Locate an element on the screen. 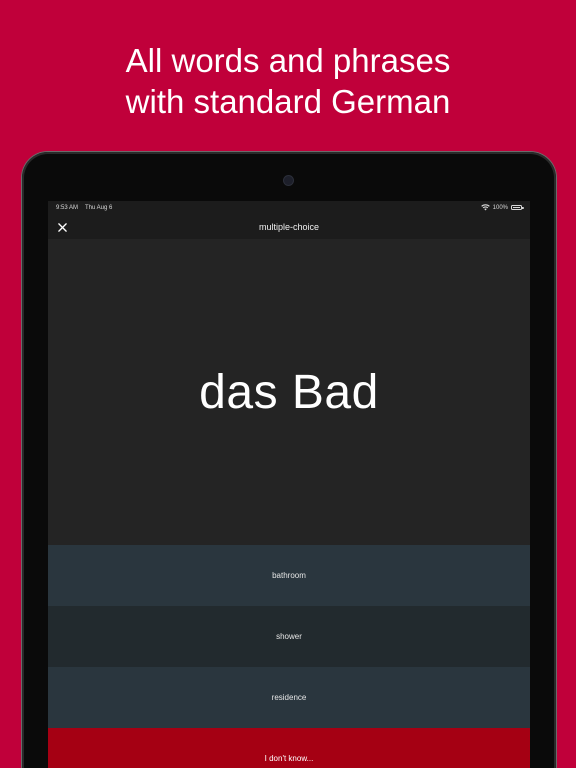 The image size is (576, 768). status-bar: 9:53 AM Thu Aug 6 100% is located at coordinates (289, 208).